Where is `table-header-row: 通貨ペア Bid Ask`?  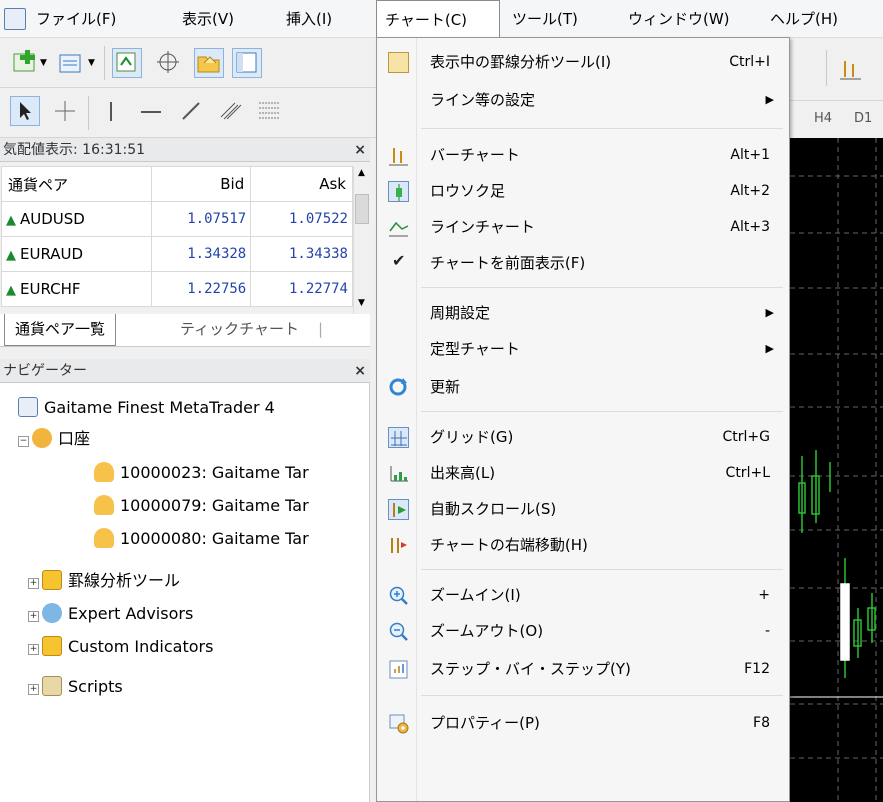 table-header-row: 通貨ペア Bid Ask is located at coordinates (177, 184).